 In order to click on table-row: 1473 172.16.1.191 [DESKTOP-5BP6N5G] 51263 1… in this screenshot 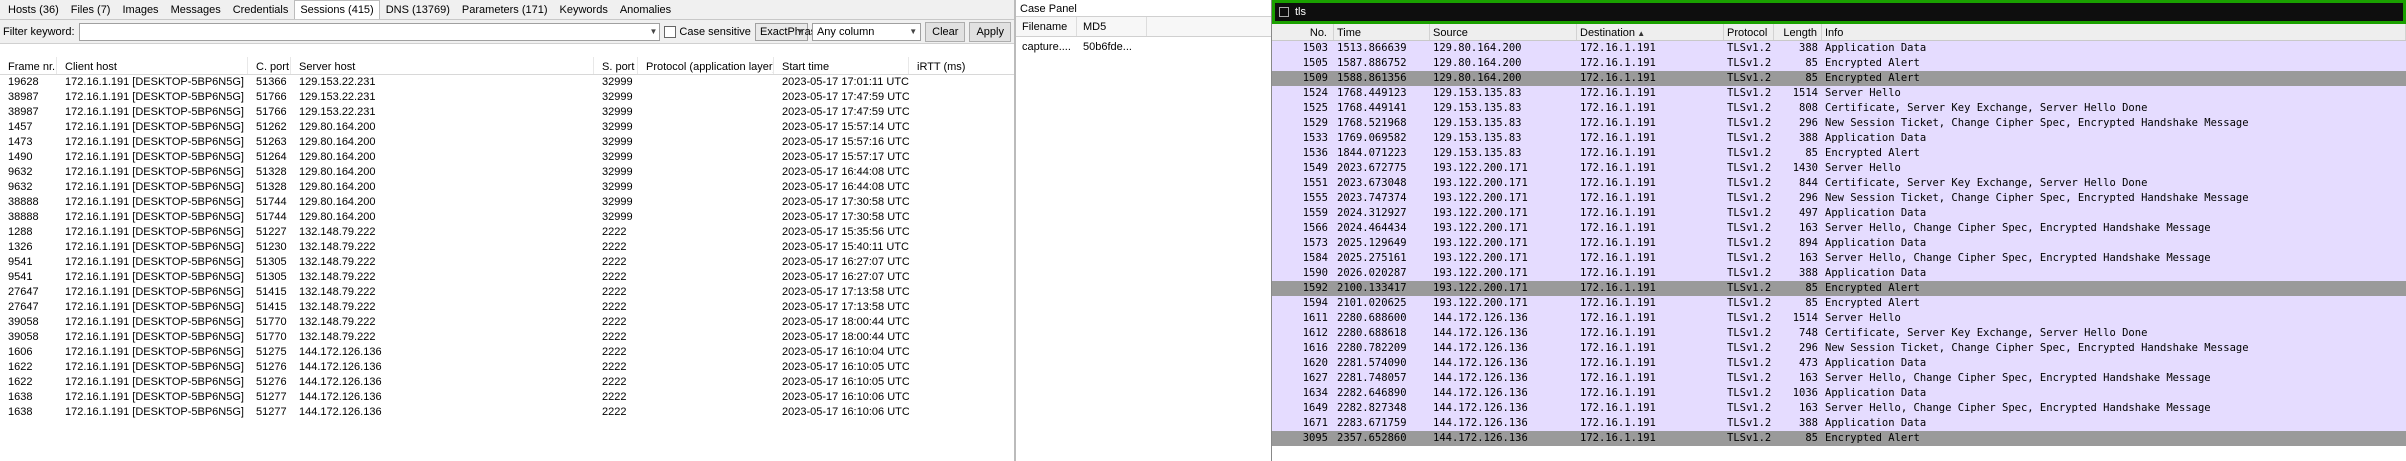, I will do `click(507, 142)`.